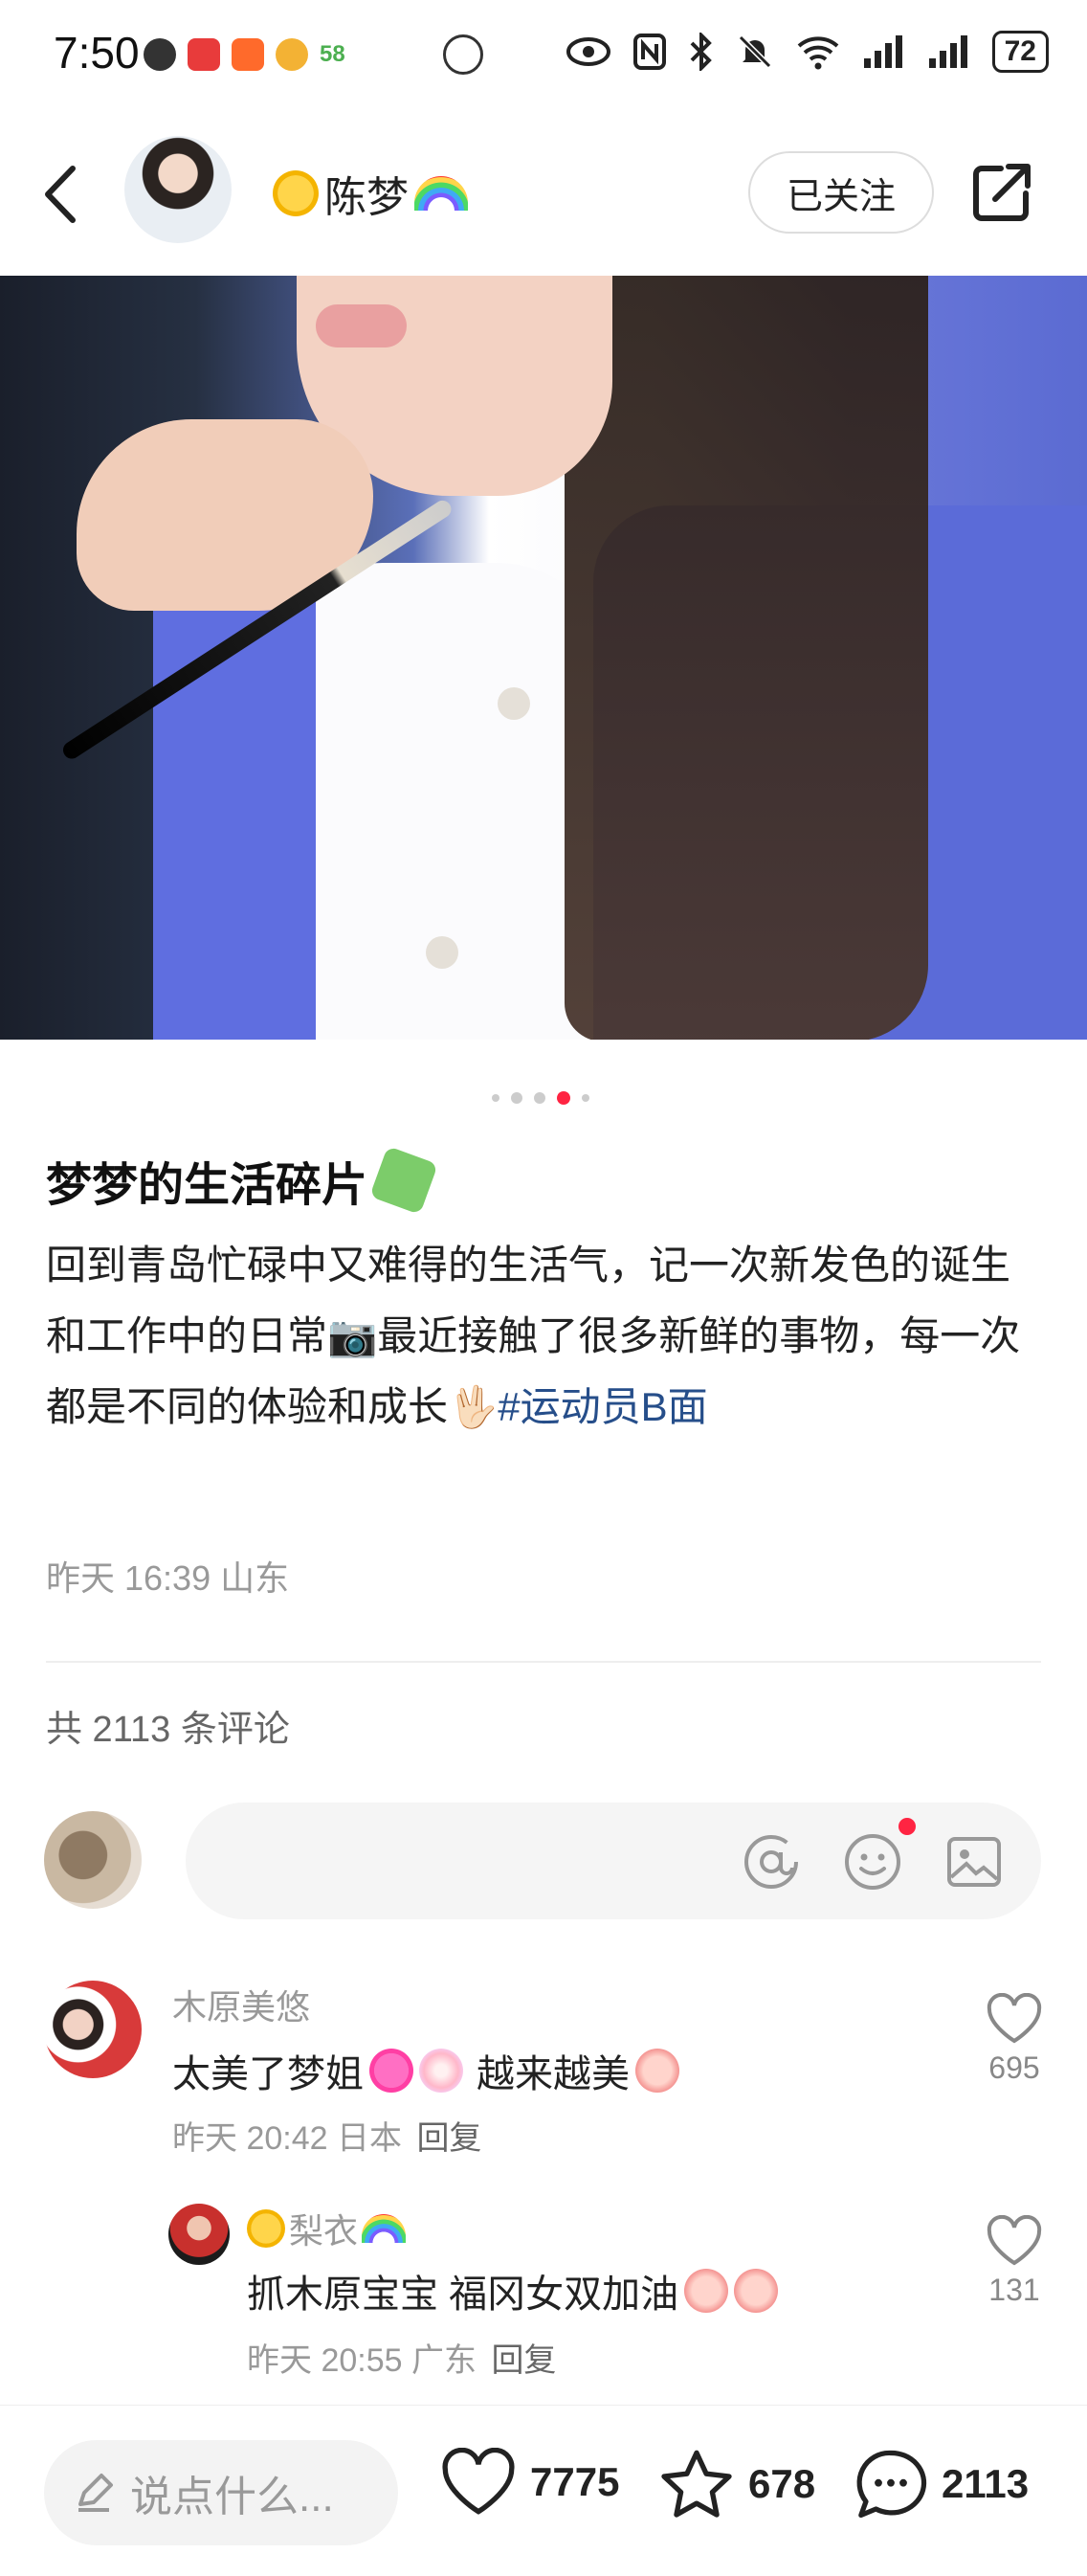 This screenshot has height=2576, width=1087. I want to click on my-avatar, so click(93, 1860).